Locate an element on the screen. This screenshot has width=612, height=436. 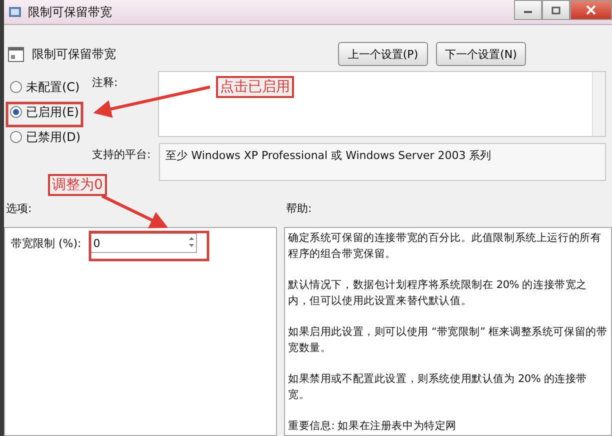
bandwidth-label: 带宽限制 (%): is located at coordinates (46, 243).